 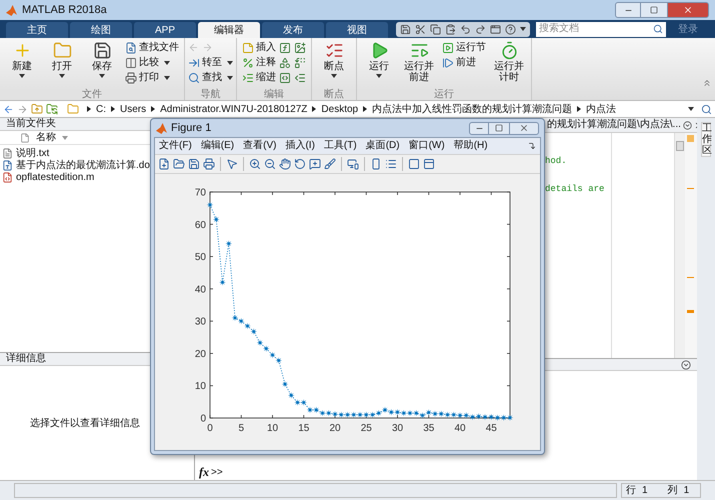 I want to click on ribbon-button: 注释, so click(x=259, y=62).